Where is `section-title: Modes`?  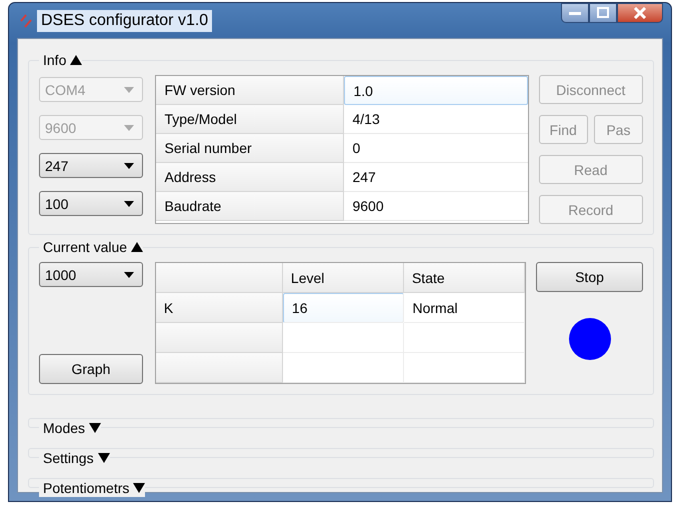 section-title: Modes is located at coordinates (64, 428).